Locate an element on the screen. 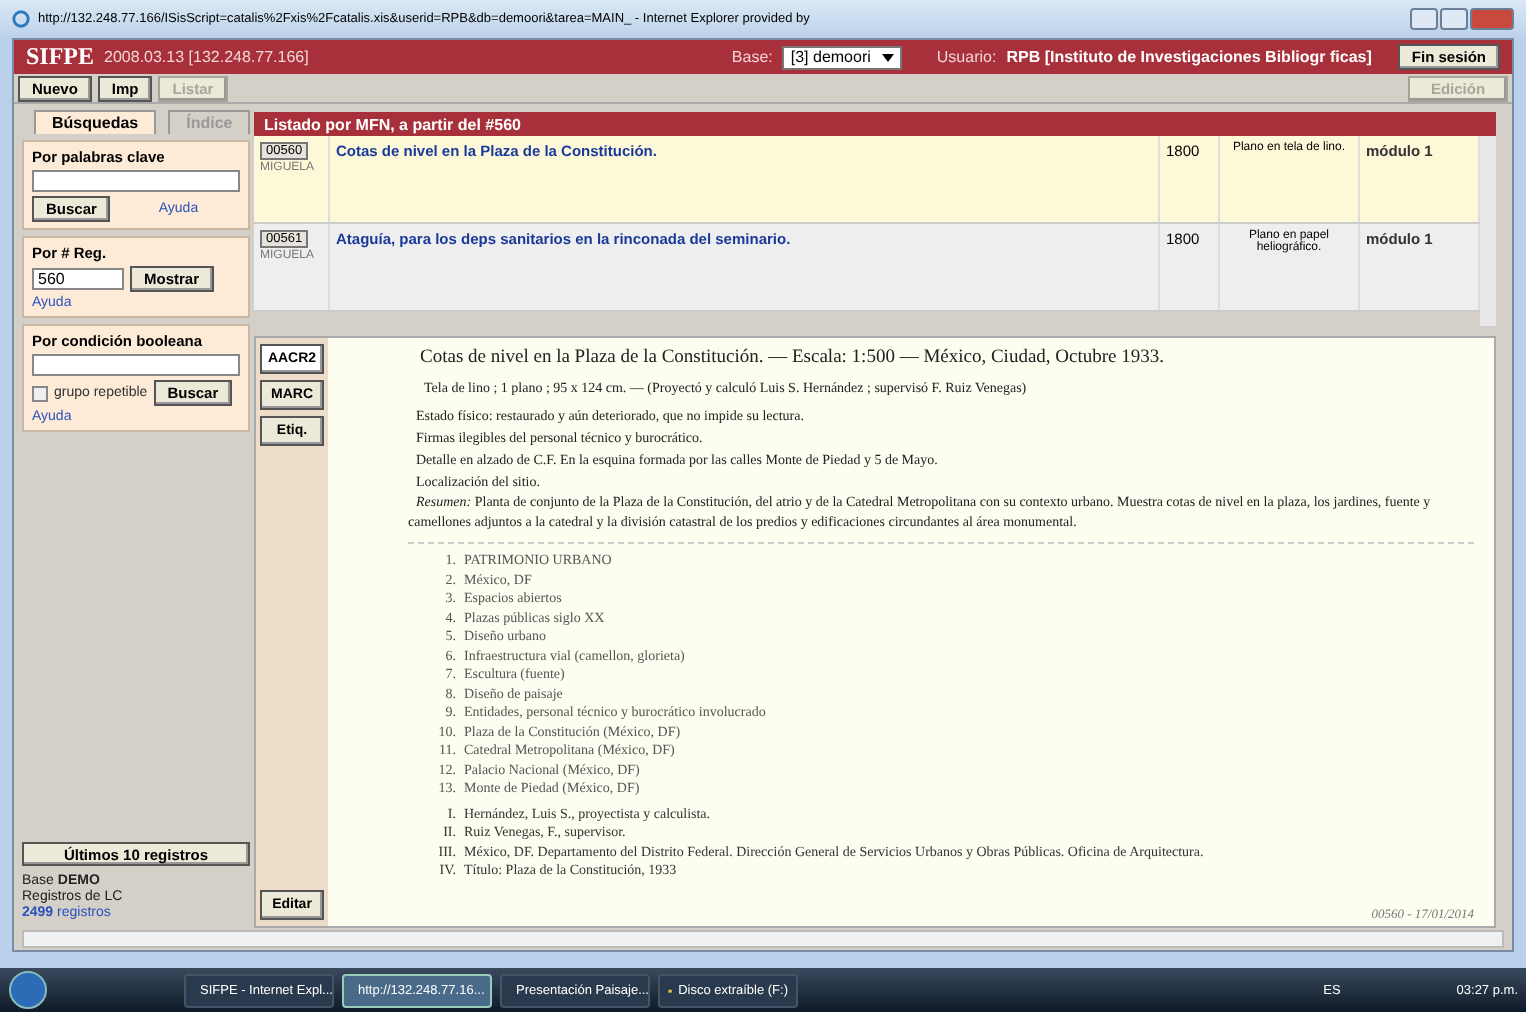  base-label: Base: is located at coordinates (752, 57).